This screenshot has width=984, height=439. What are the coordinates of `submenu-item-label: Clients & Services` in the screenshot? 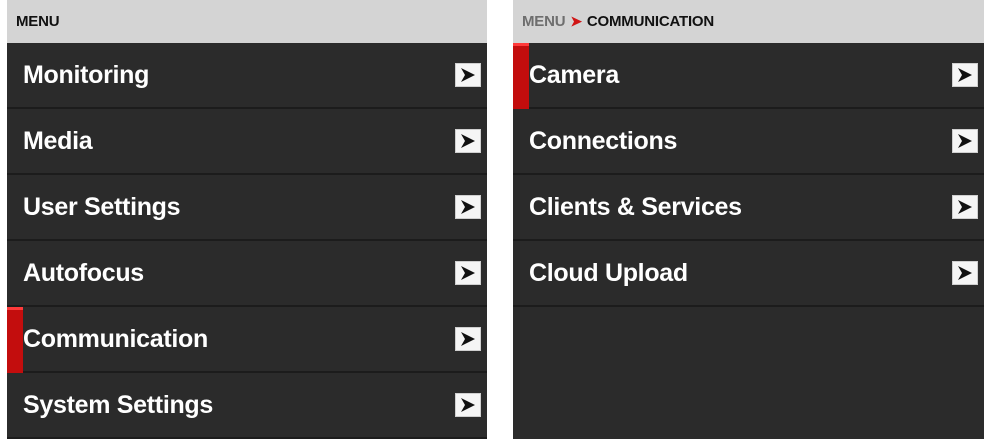 It's located at (635, 206).